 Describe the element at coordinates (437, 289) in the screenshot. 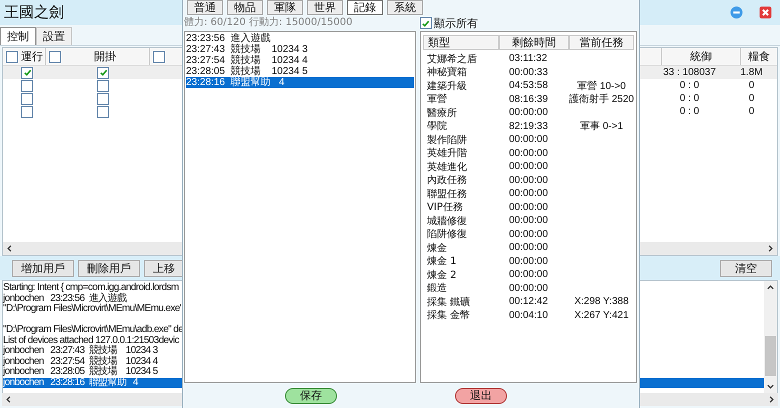

I see `table-cell-text: 鍛造` at that location.